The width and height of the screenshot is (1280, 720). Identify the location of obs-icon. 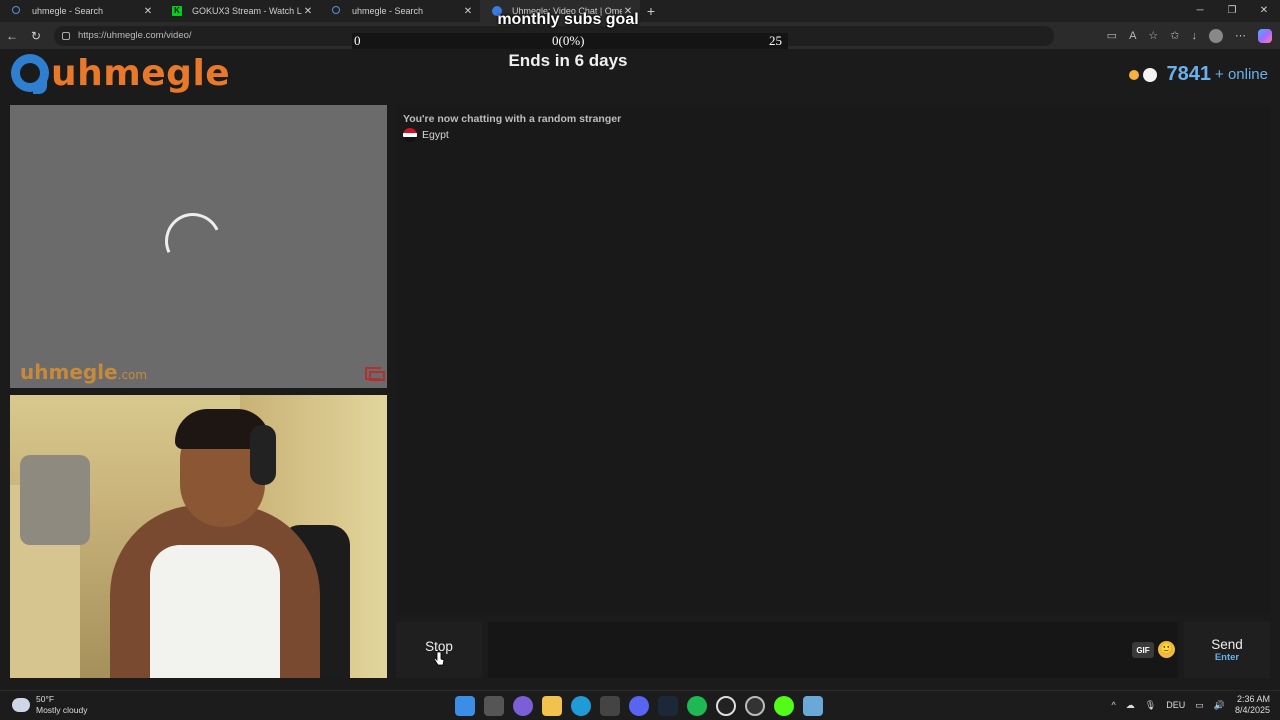
(726, 706).